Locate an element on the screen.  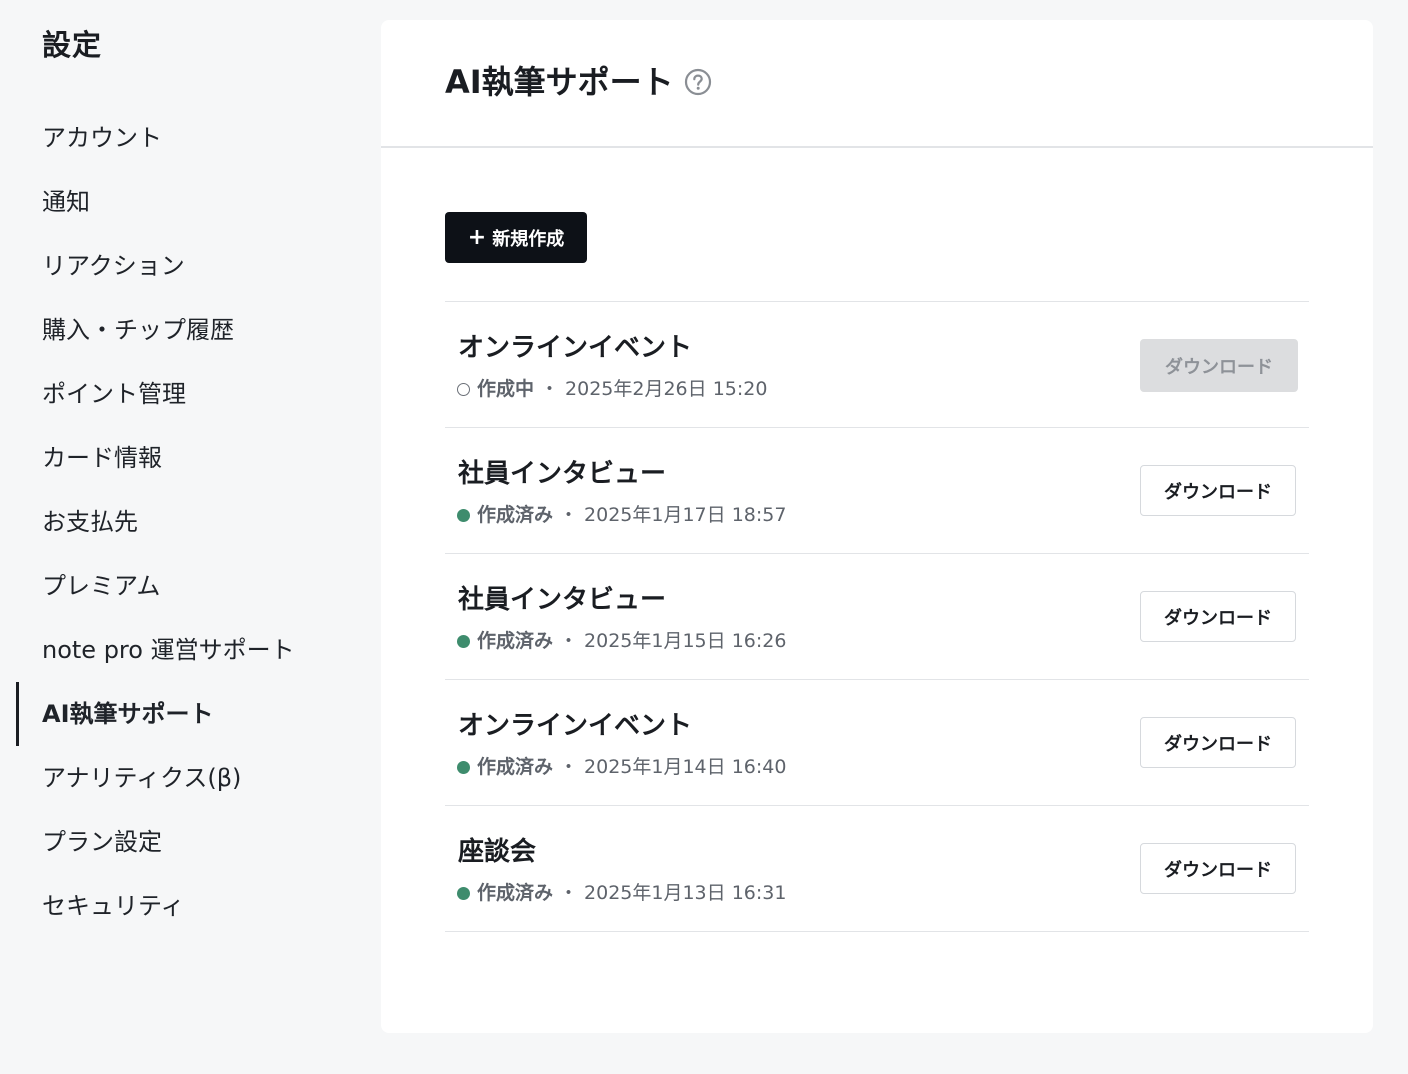
list-item: オンラインイベント 作成中 ・ 2025年2月26日 15:20 ダウンロード is located at coordinates (877, 365).